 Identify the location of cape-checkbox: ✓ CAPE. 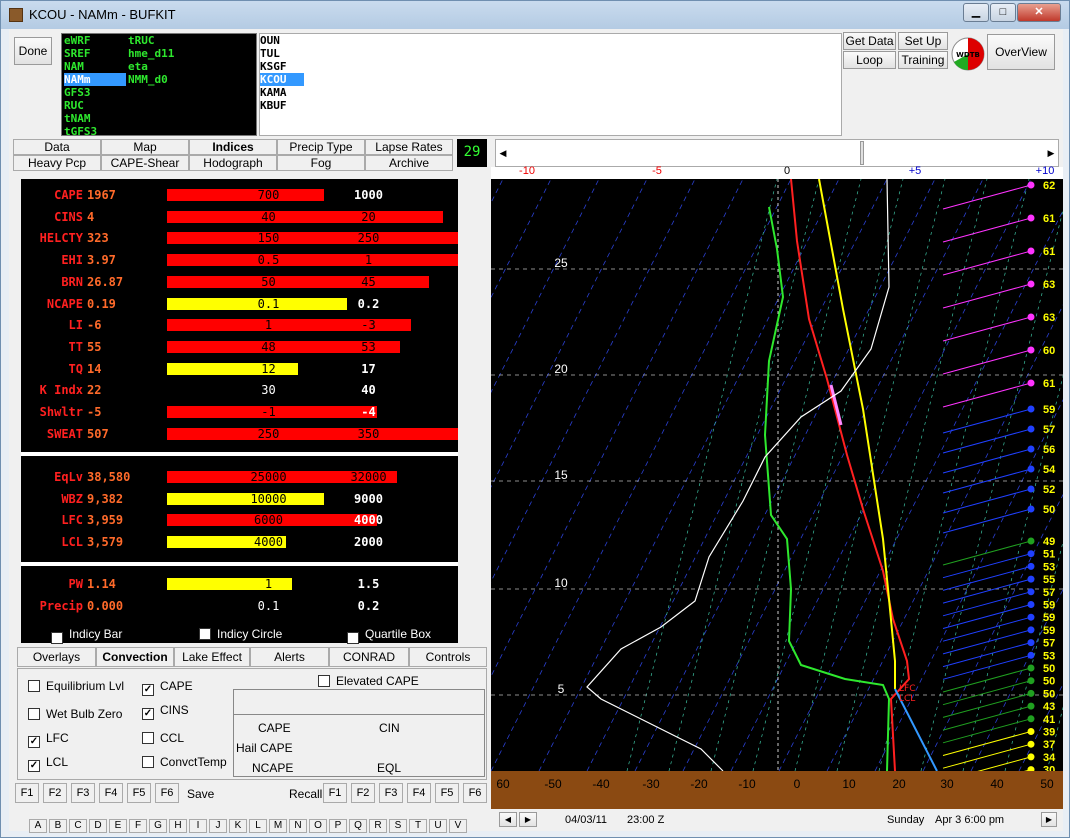
(167, 687).